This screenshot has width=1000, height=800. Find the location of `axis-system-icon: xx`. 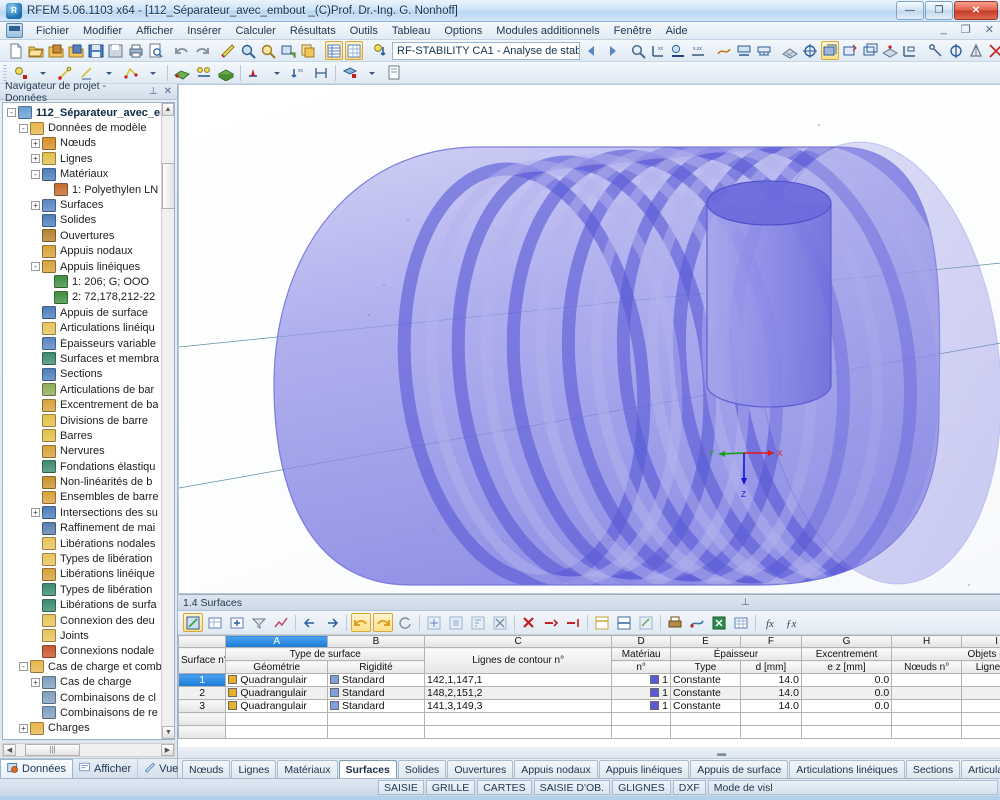

axis-system-icon: xx is located at coordinates (658, 50).